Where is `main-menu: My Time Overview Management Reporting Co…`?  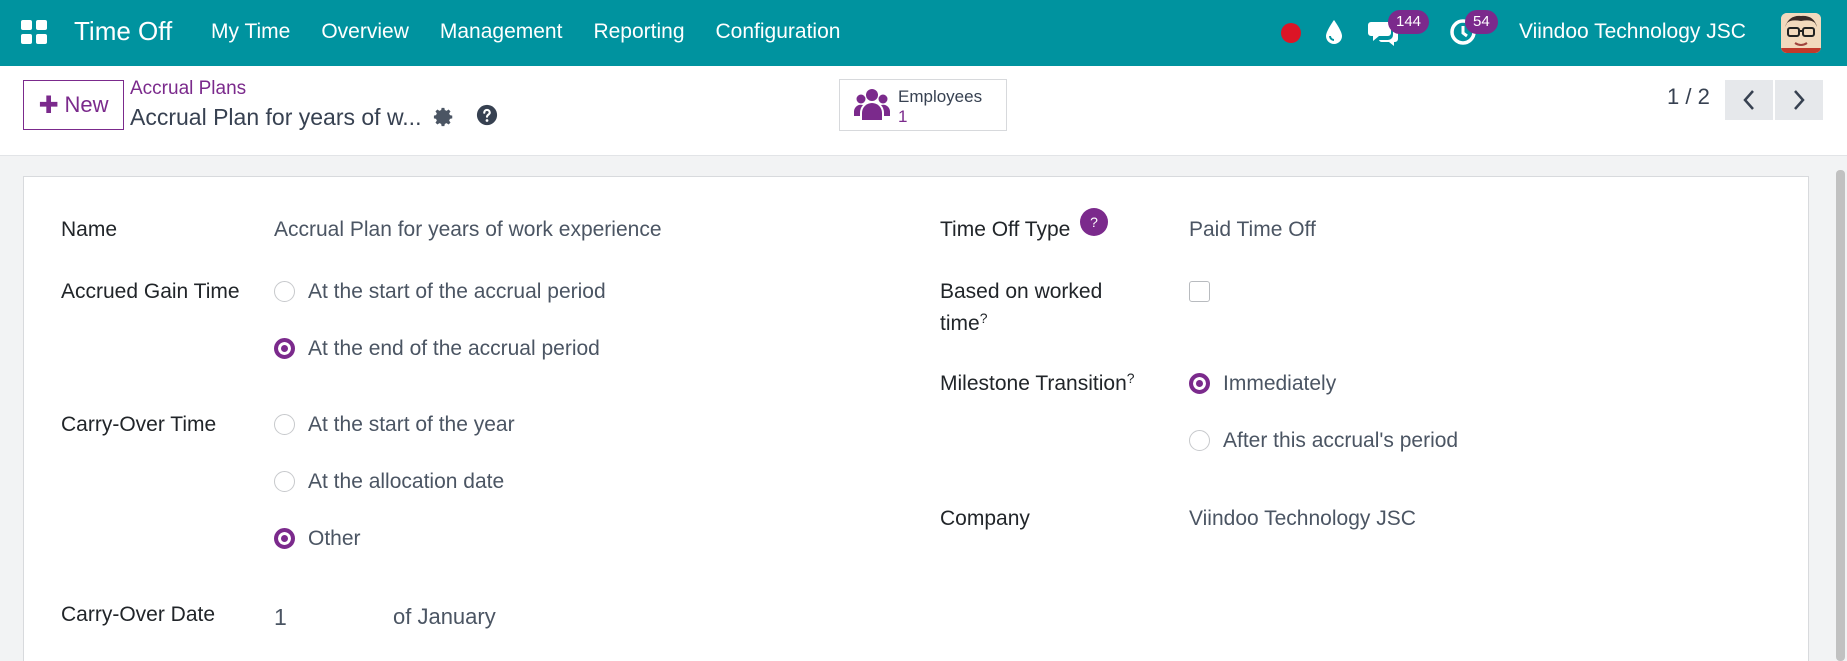
main-menu: My Time Overview Management Reporting Co… is located at coordinates (541, 32).